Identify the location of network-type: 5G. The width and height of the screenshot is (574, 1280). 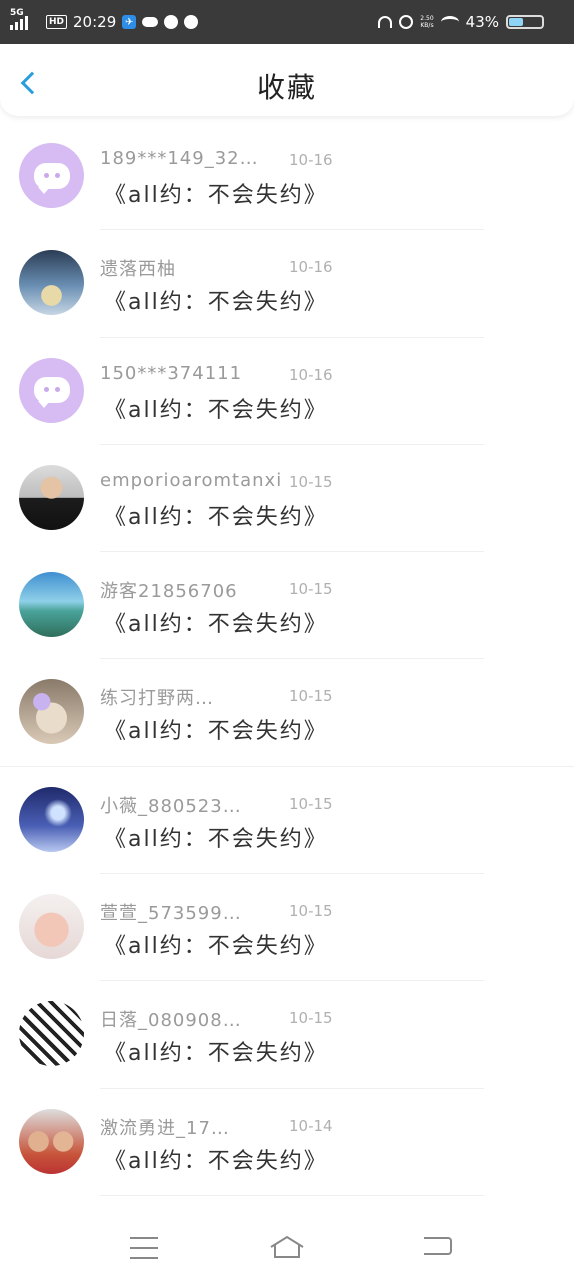
(17, 13).